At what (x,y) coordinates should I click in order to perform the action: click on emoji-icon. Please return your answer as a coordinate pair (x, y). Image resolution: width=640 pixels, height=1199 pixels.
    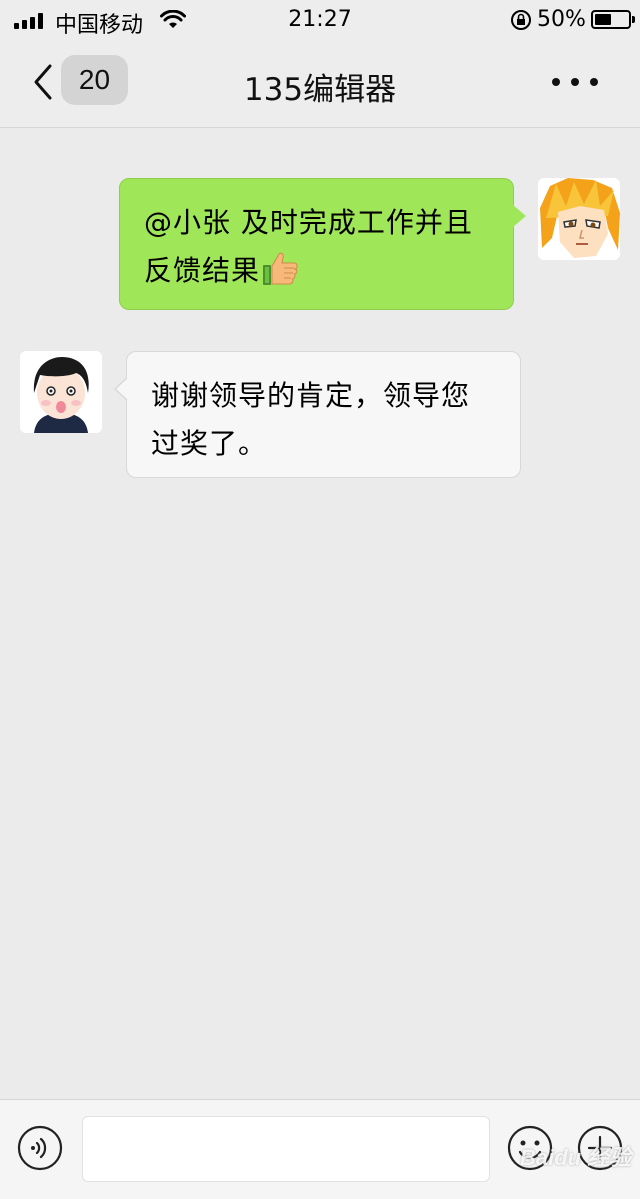
    Looking at the image, I should click on (530, 1148).